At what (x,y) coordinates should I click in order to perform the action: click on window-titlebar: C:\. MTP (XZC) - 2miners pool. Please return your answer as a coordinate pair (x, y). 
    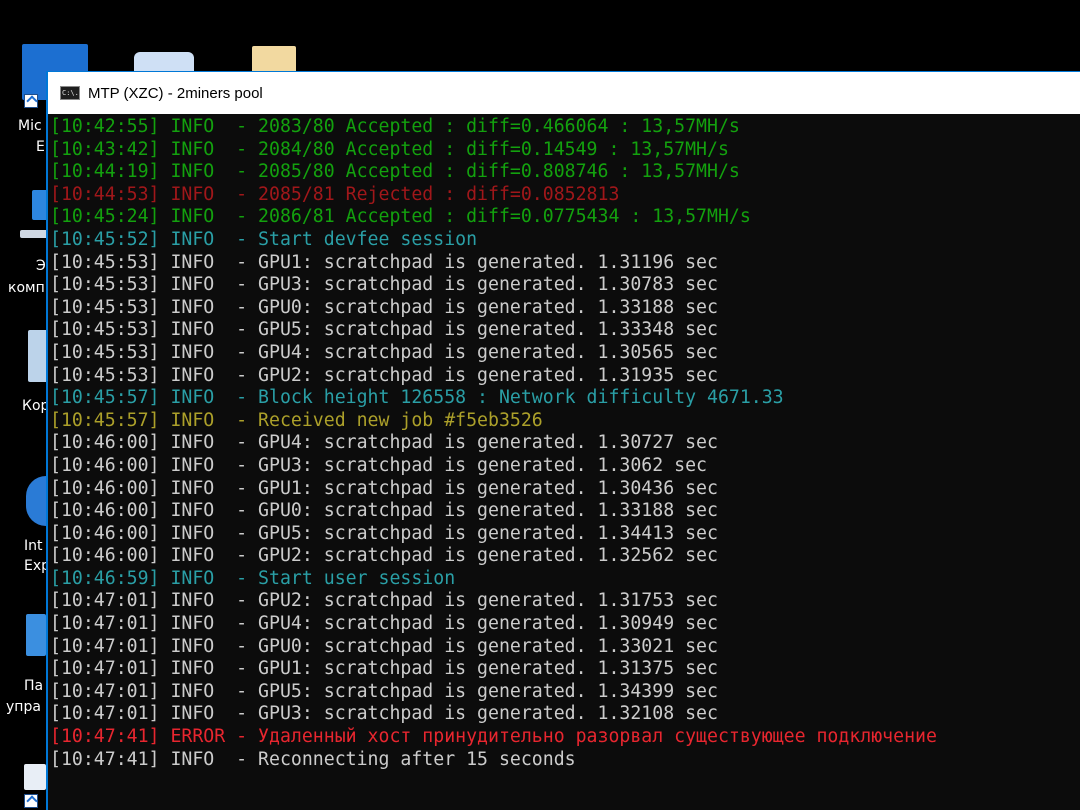
    Looking at the image, I should click on (564, 93).